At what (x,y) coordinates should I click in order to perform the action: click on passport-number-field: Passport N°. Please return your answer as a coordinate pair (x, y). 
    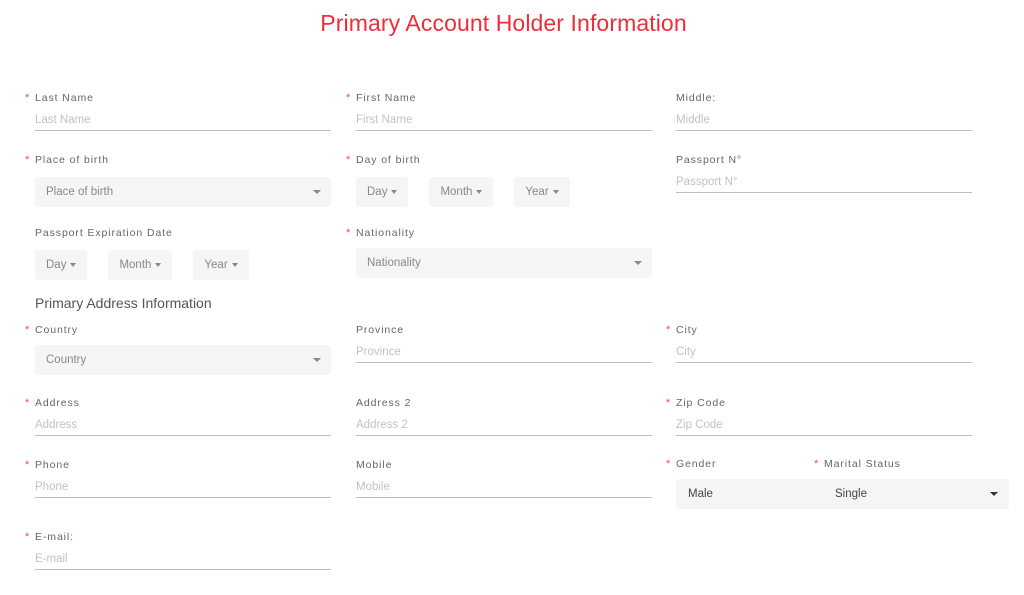
    Looking at the image, I should click on (824, 173).